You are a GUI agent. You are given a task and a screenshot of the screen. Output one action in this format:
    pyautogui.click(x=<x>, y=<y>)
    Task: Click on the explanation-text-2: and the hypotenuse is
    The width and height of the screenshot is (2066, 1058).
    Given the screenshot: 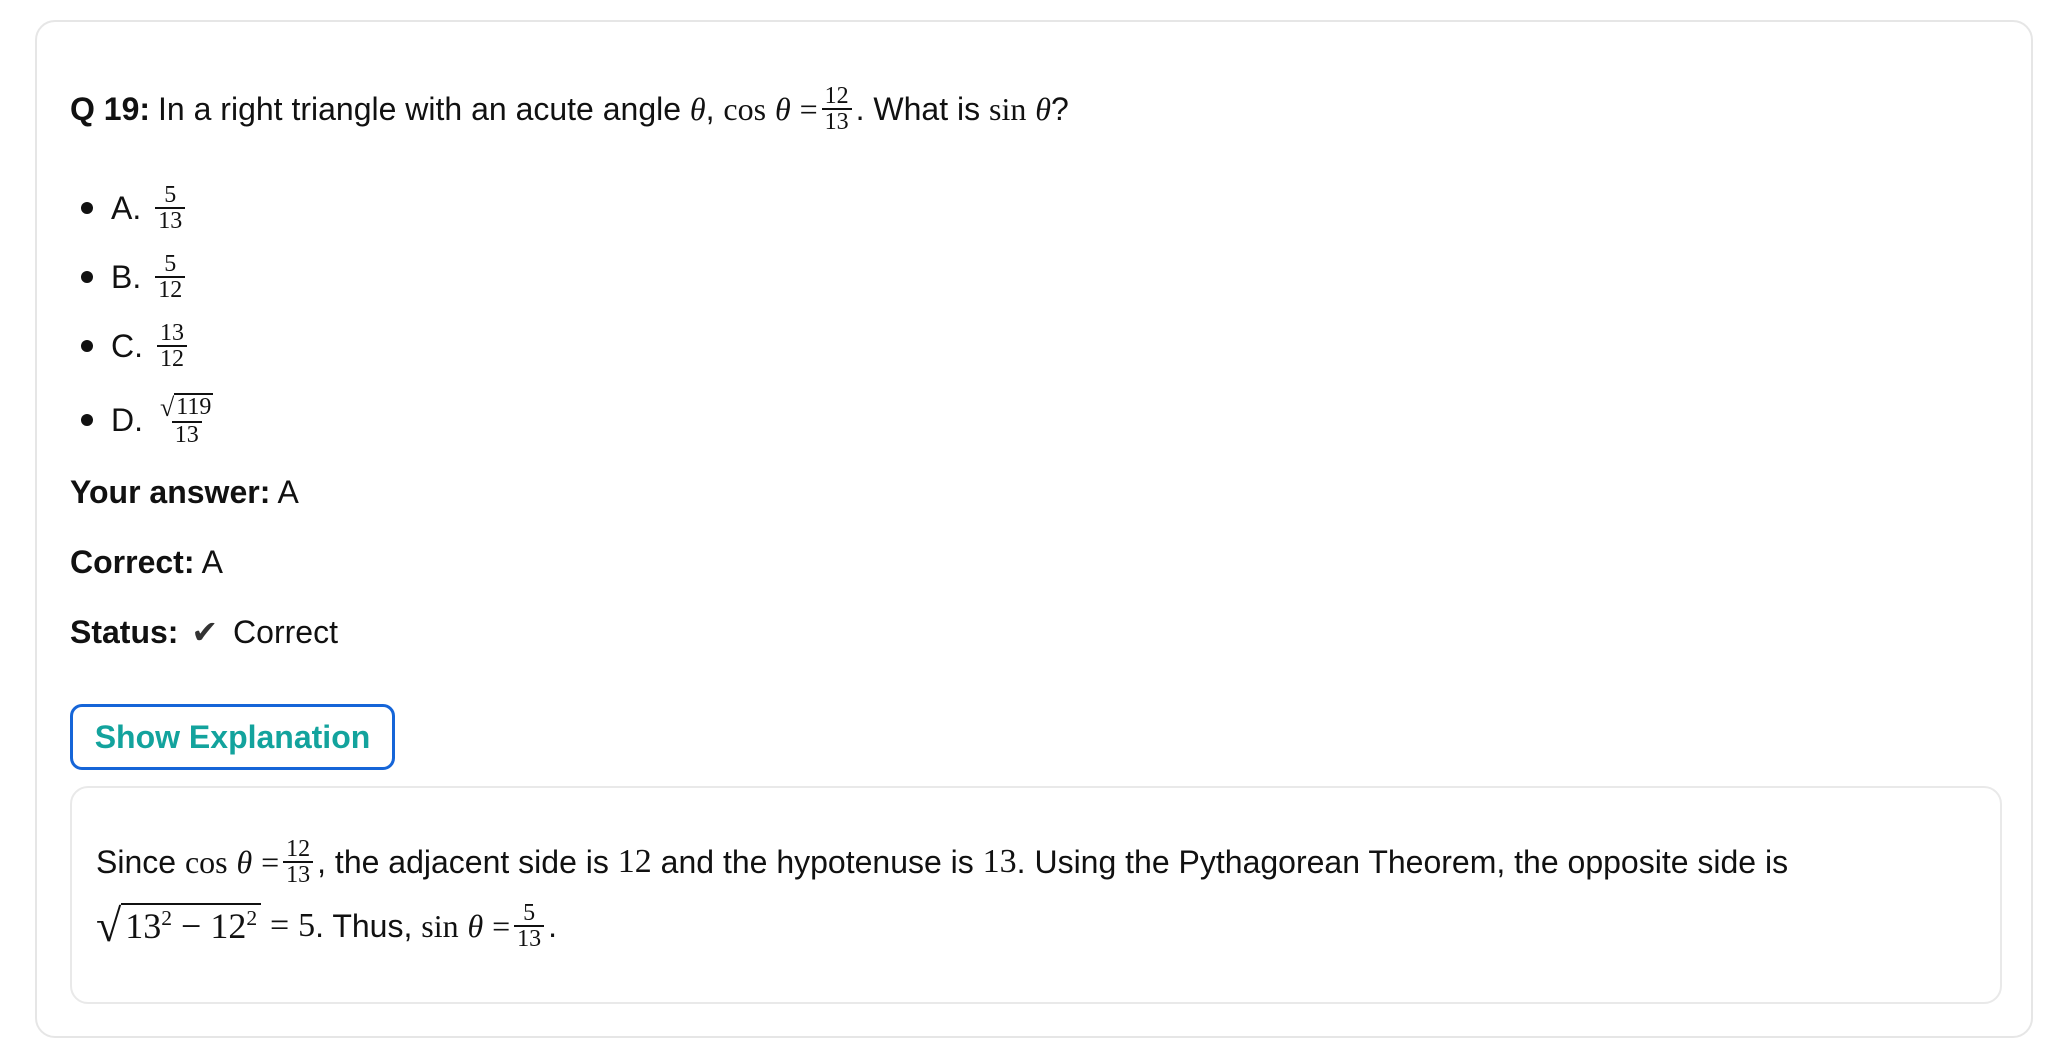 What is the action you would take?
    pyautogui.click(x=817, y=861)
    